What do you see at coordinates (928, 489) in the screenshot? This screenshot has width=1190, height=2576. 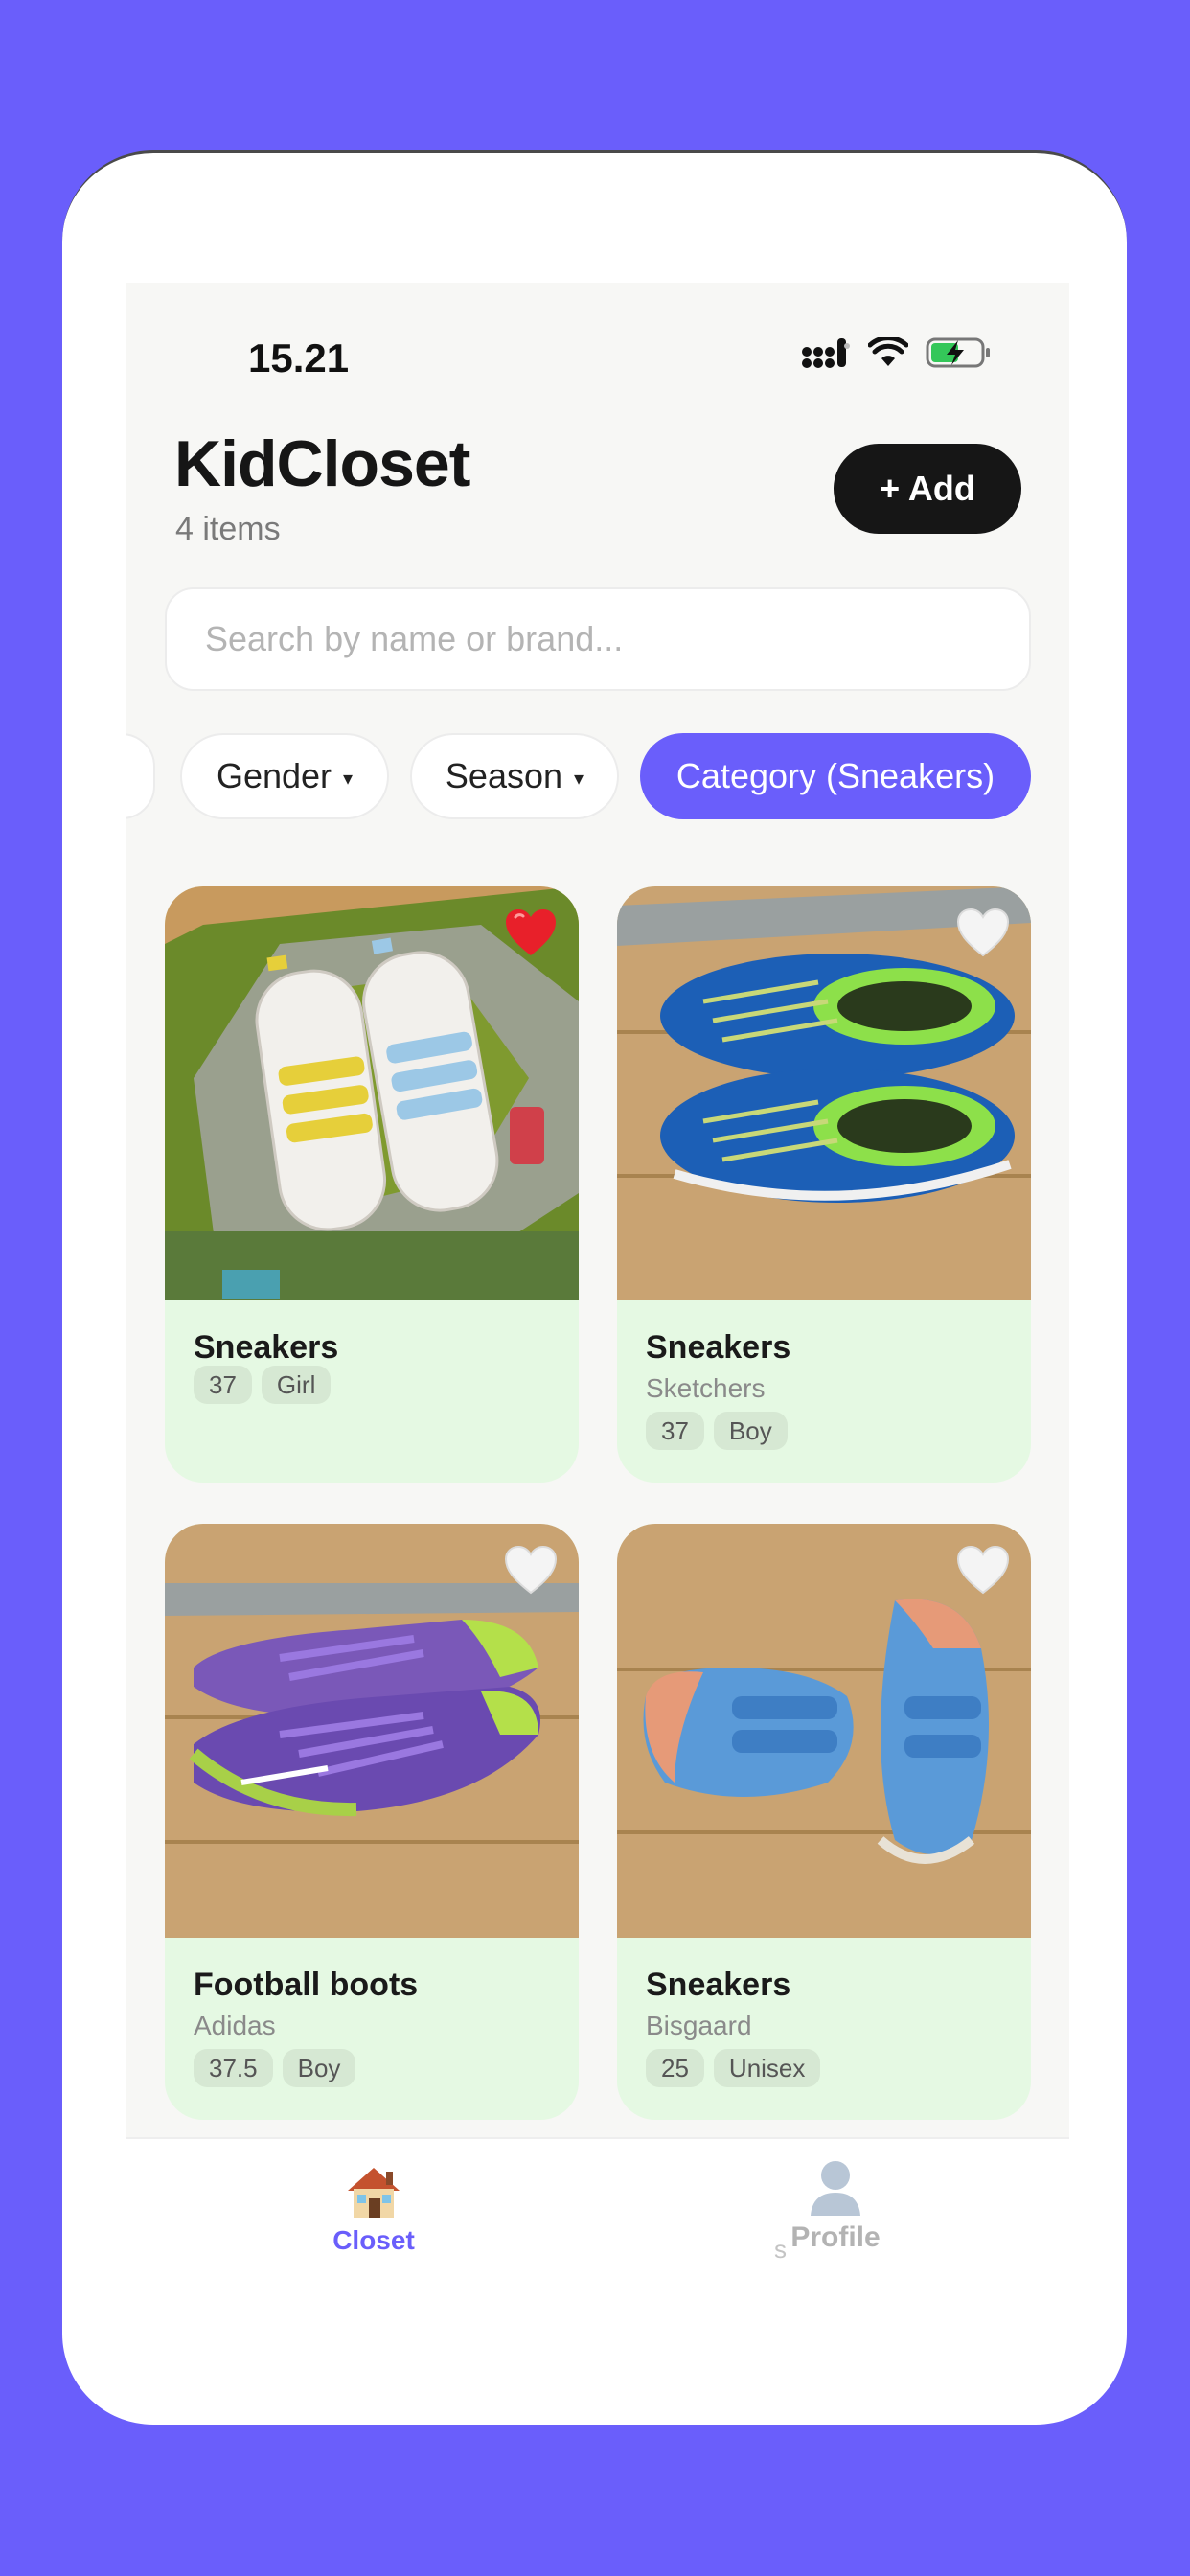 I see `add-item-button: + Add` at bounding box center [928, 489].